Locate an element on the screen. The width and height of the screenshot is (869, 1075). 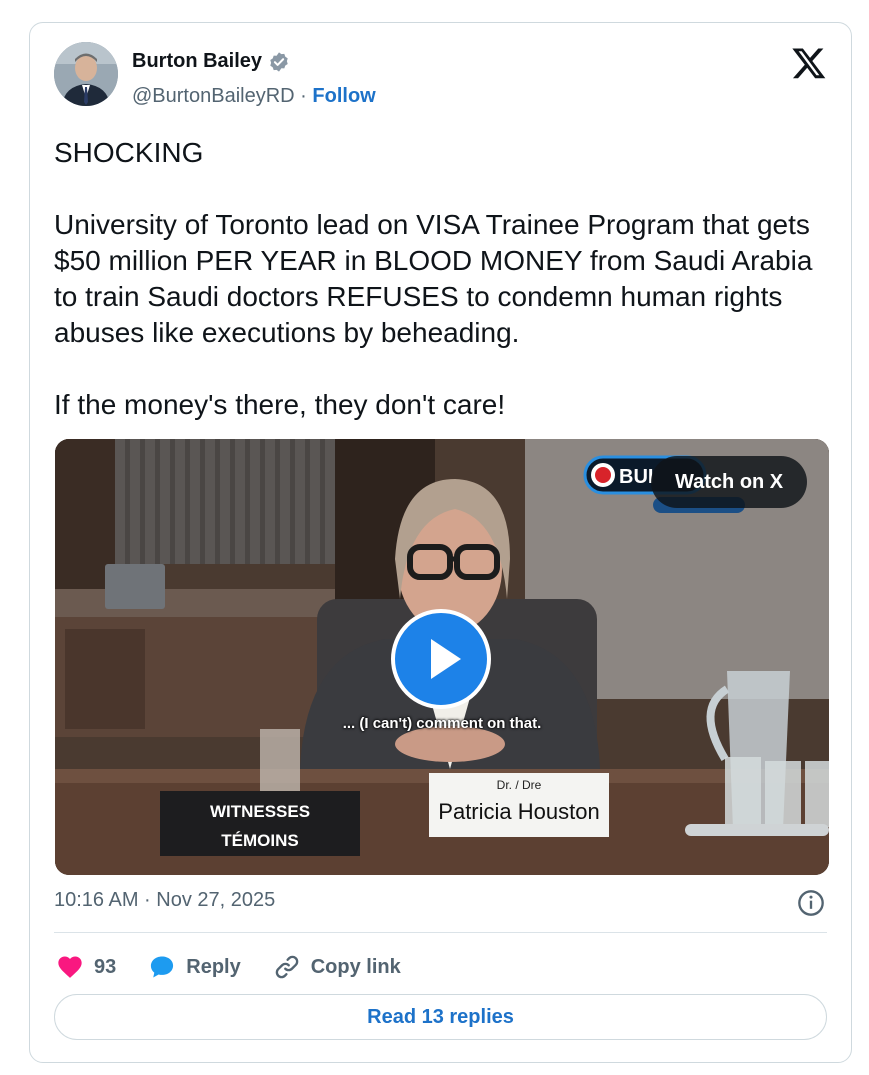
copy-link-button: Copy link is located at coordinates (337, 967).